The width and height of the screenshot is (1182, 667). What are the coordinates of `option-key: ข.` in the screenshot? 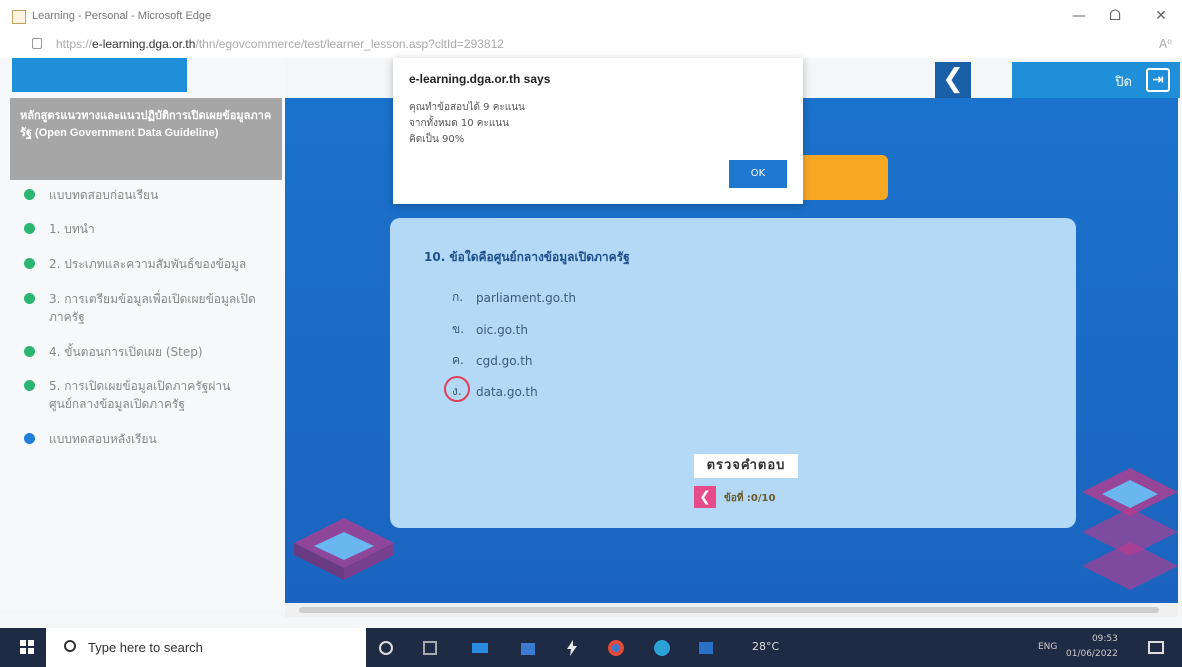 It's located at (458, 329).